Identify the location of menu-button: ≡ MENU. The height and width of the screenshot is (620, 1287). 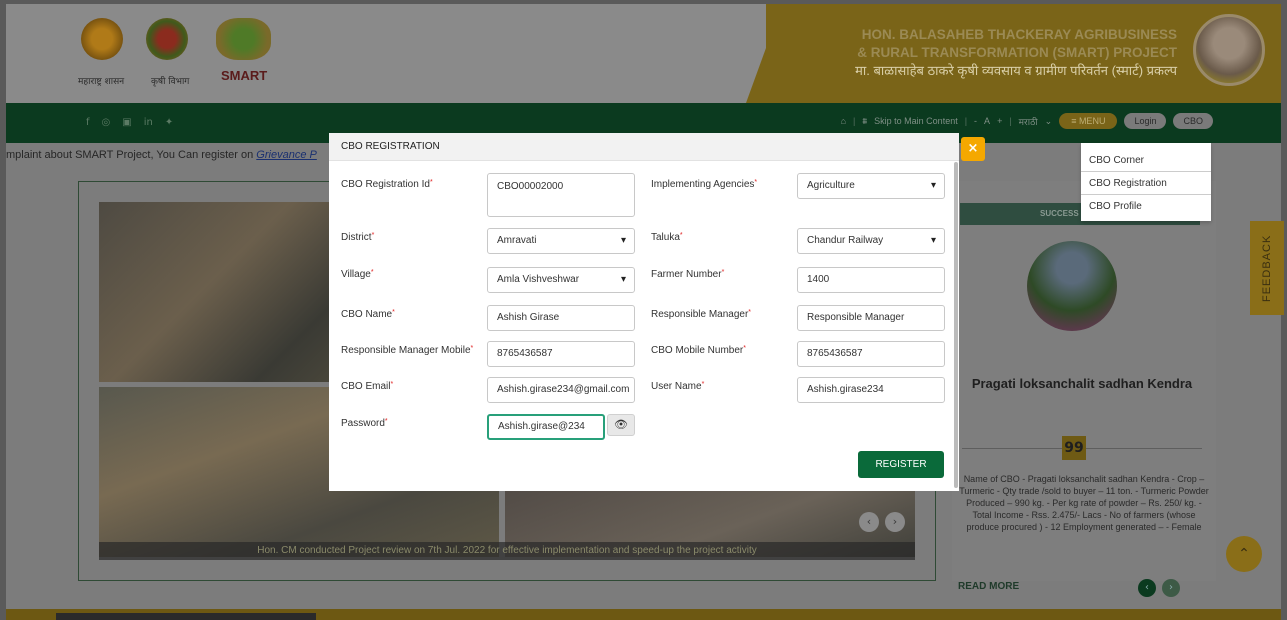
(1088, 121).